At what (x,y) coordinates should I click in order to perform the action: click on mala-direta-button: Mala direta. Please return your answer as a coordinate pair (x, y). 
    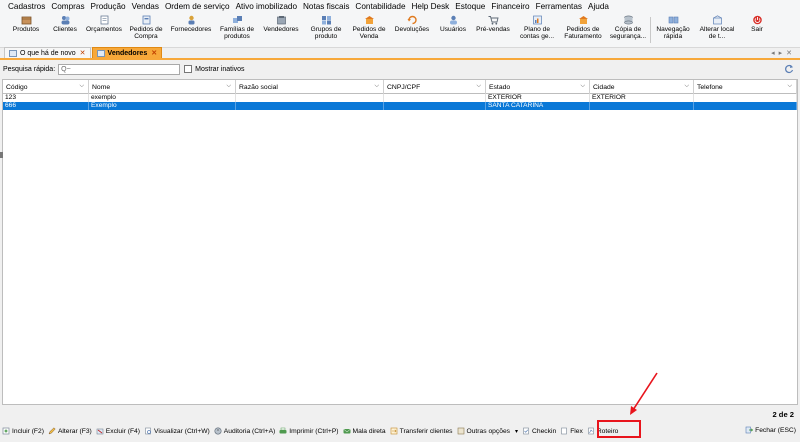
    Looking at the image, I should click on (364, 431).